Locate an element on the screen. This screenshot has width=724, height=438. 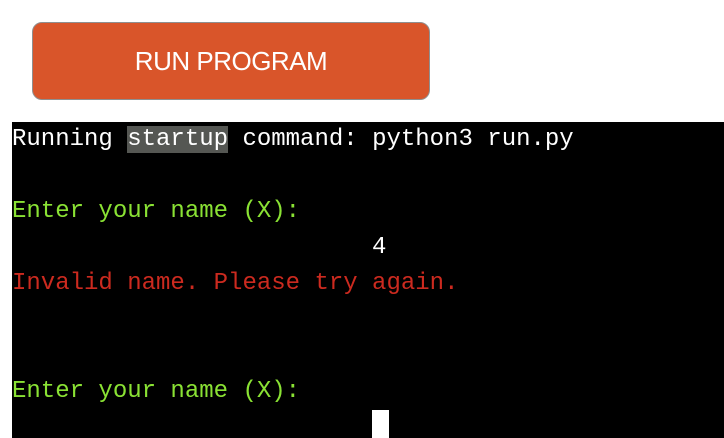
terminal-cursor is located at coordinates (380, 424).